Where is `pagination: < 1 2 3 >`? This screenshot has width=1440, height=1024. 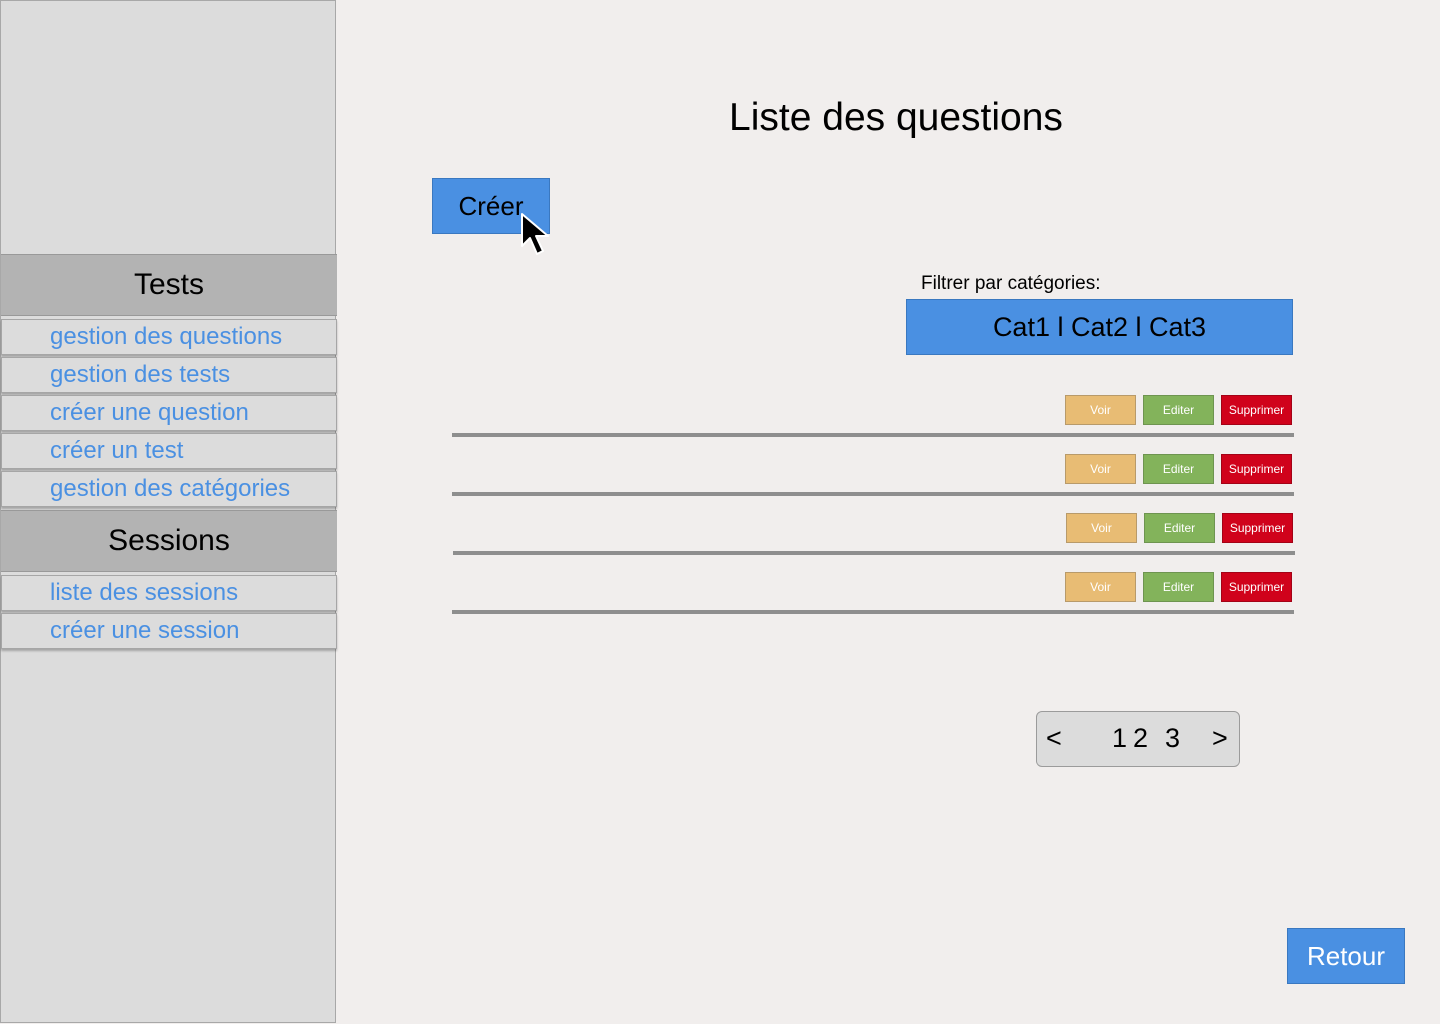 pagination: < 1 2 3 > is located at coordinates (1138, 739).